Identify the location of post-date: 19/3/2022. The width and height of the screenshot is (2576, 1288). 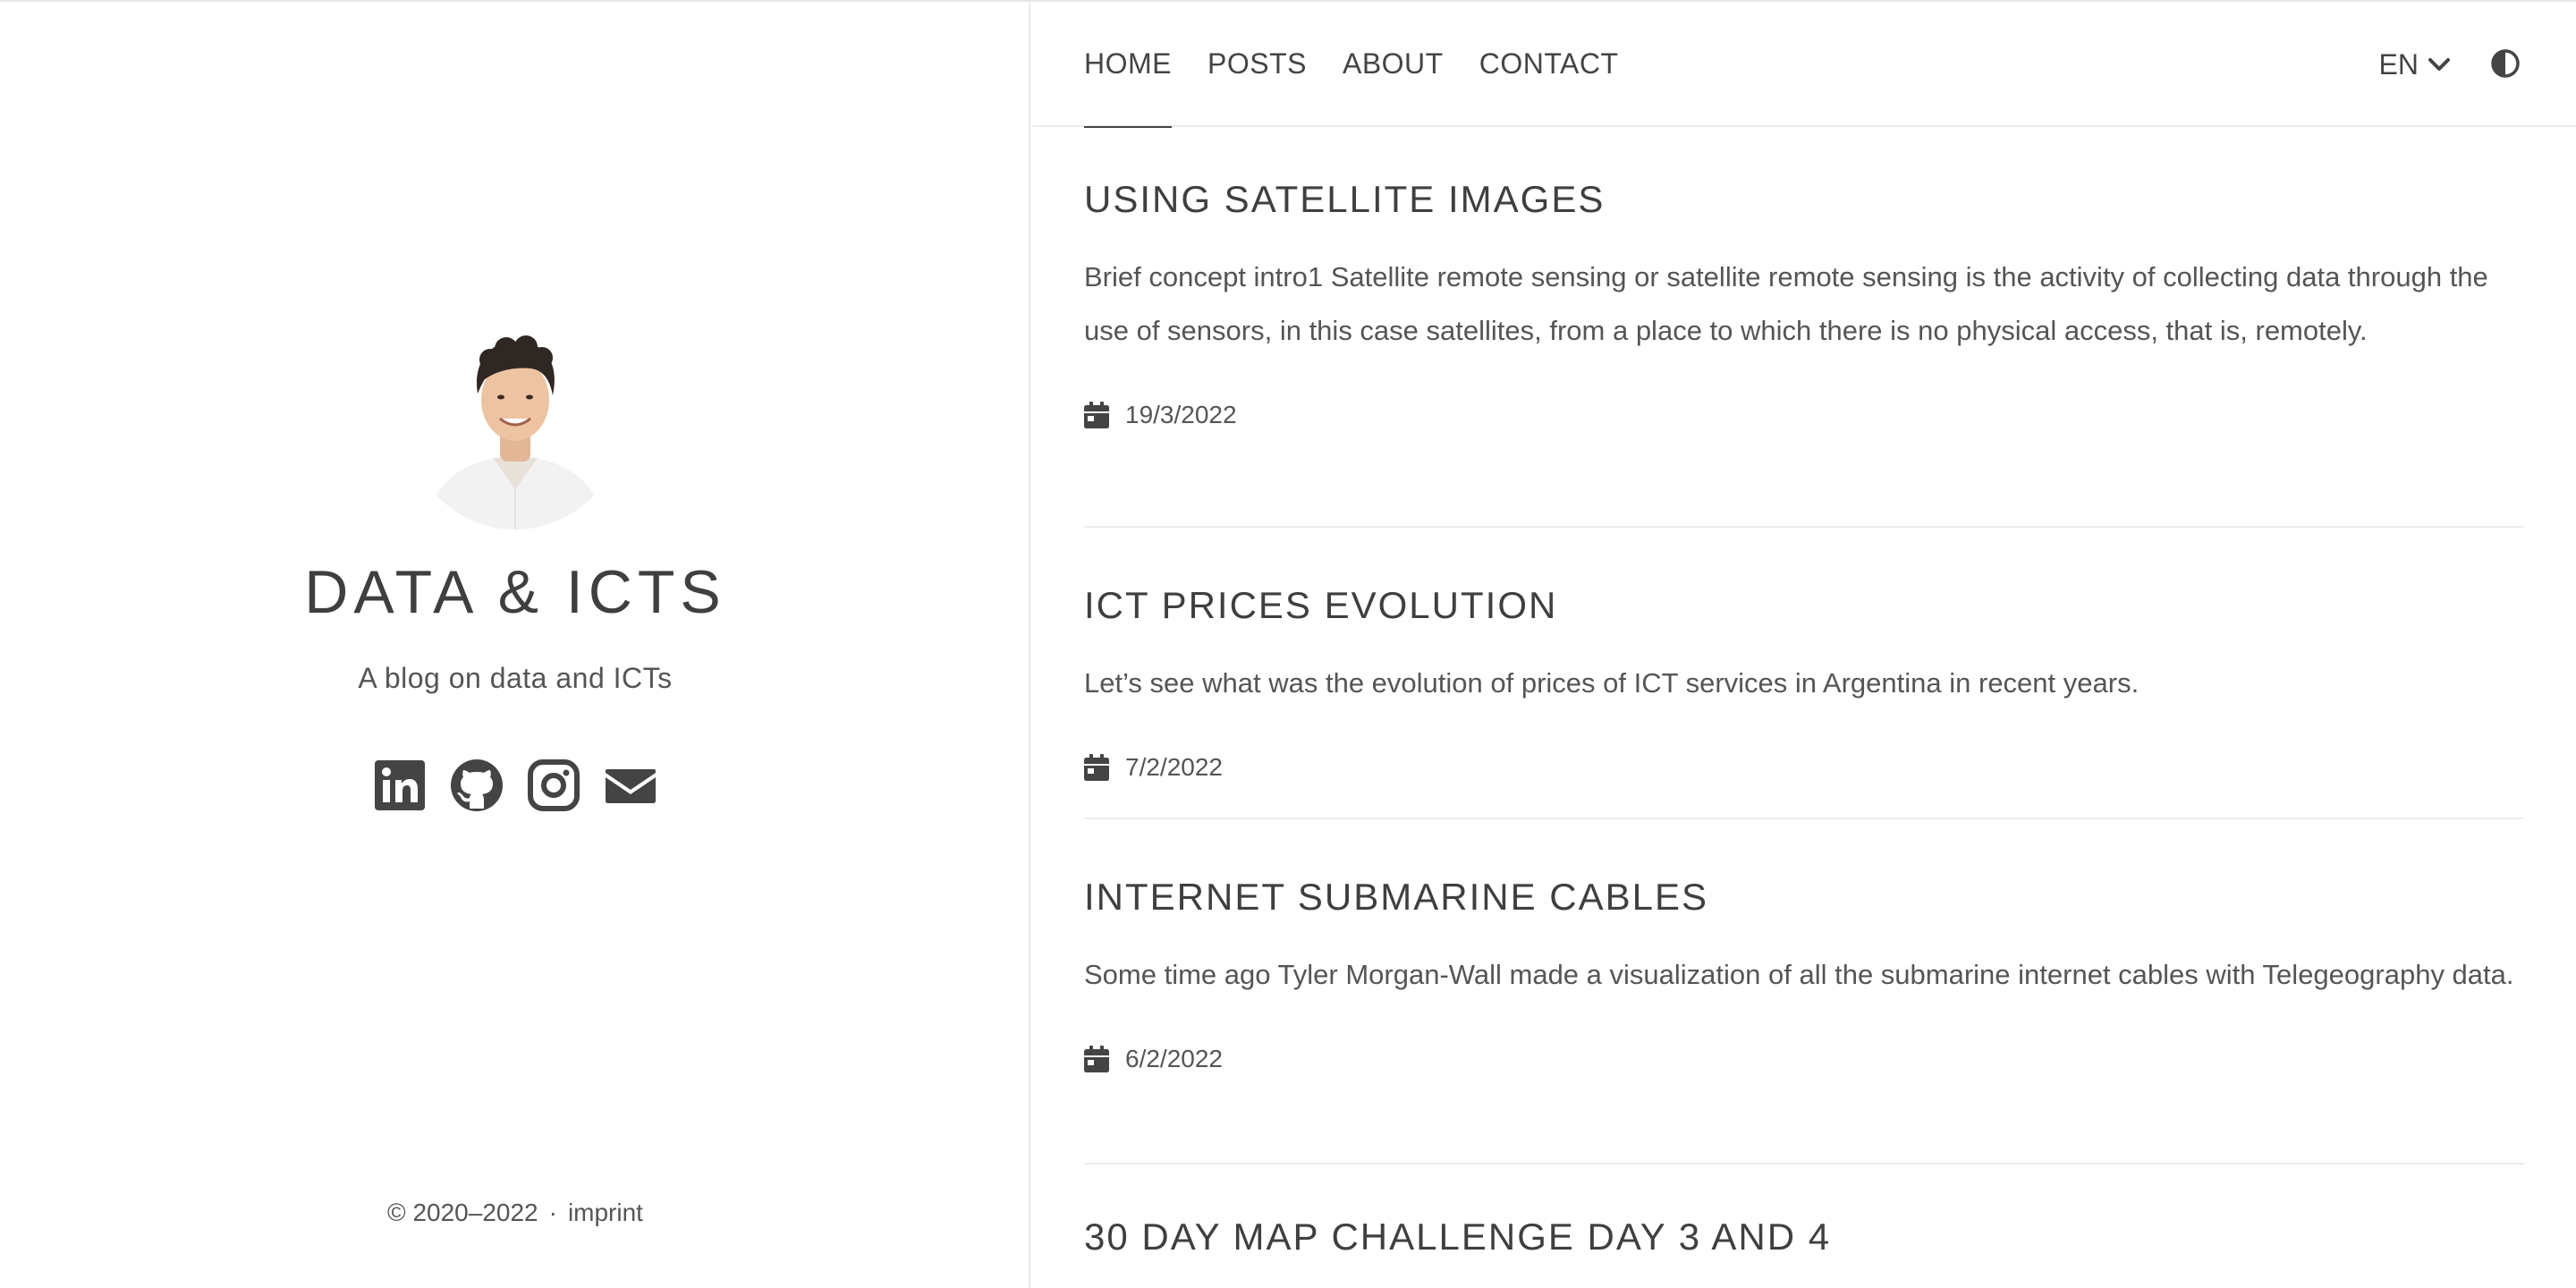
(1804, 415).